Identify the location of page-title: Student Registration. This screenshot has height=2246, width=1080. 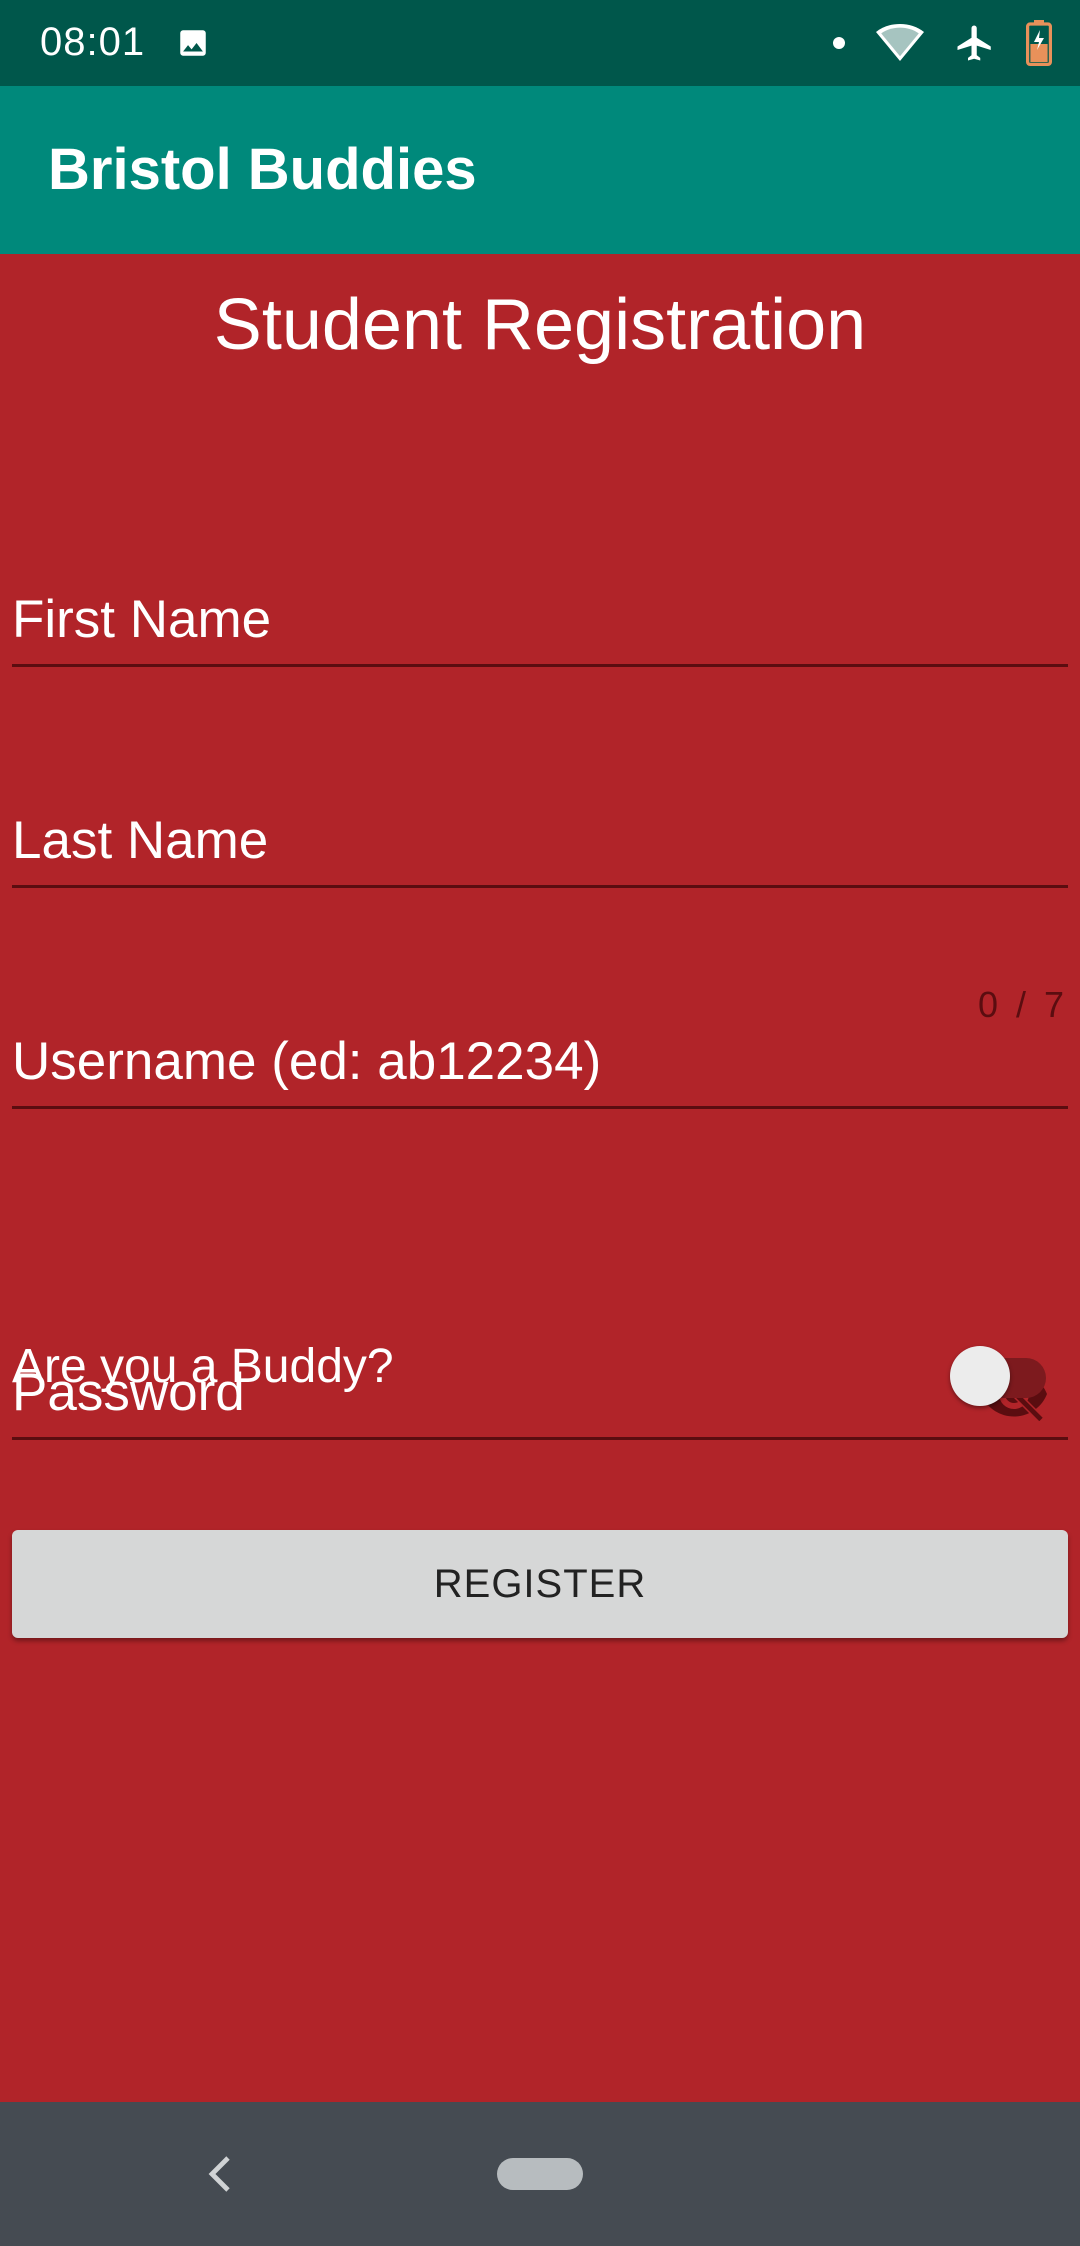
(540, 325).